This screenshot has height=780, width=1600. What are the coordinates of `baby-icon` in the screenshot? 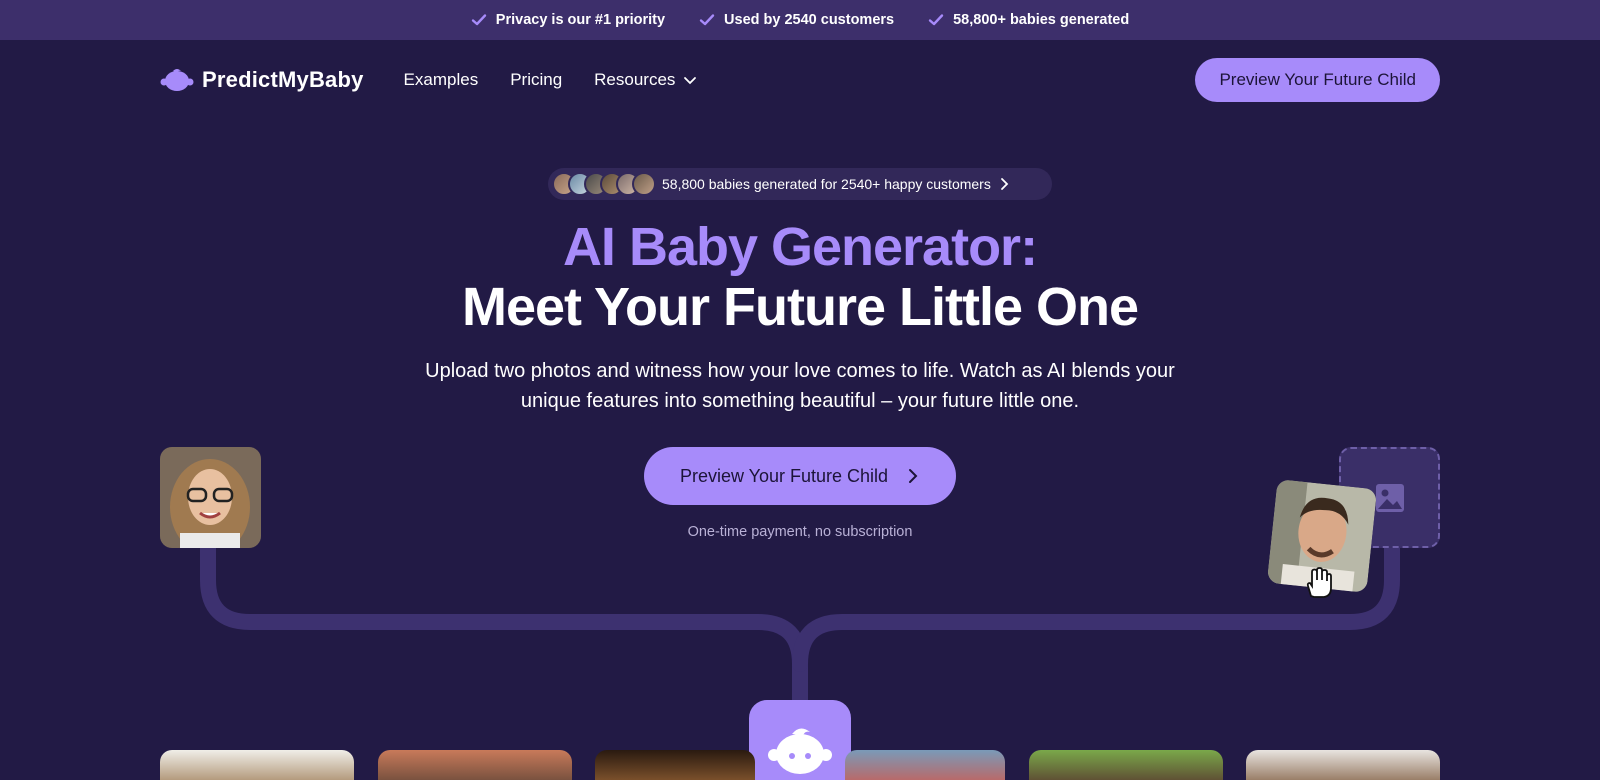 It's located at (800, 751).